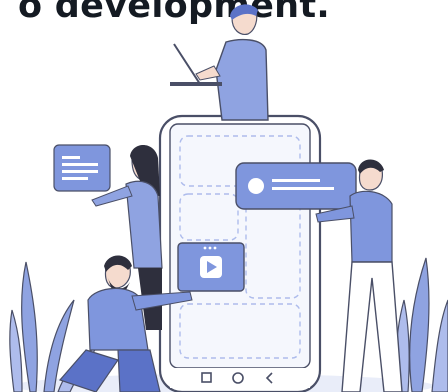 This screenshot has height=392, width=448. Describe the element at coordinates (82, 168) in the screenshot. I see `message-card-left` at that location.